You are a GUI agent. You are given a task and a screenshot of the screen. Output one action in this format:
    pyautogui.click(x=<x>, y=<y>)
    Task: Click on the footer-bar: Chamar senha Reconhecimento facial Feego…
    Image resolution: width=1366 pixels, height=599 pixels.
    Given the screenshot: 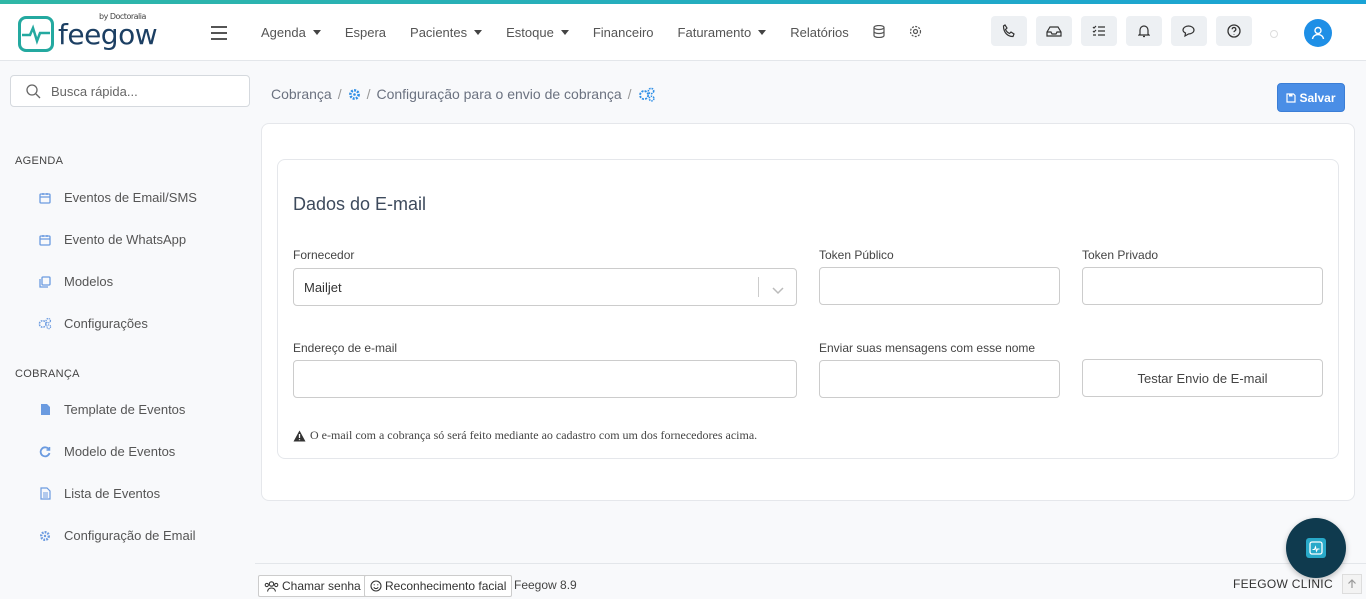 What is the action you would take?
    pyautogui.click(x=810, y=581)
    